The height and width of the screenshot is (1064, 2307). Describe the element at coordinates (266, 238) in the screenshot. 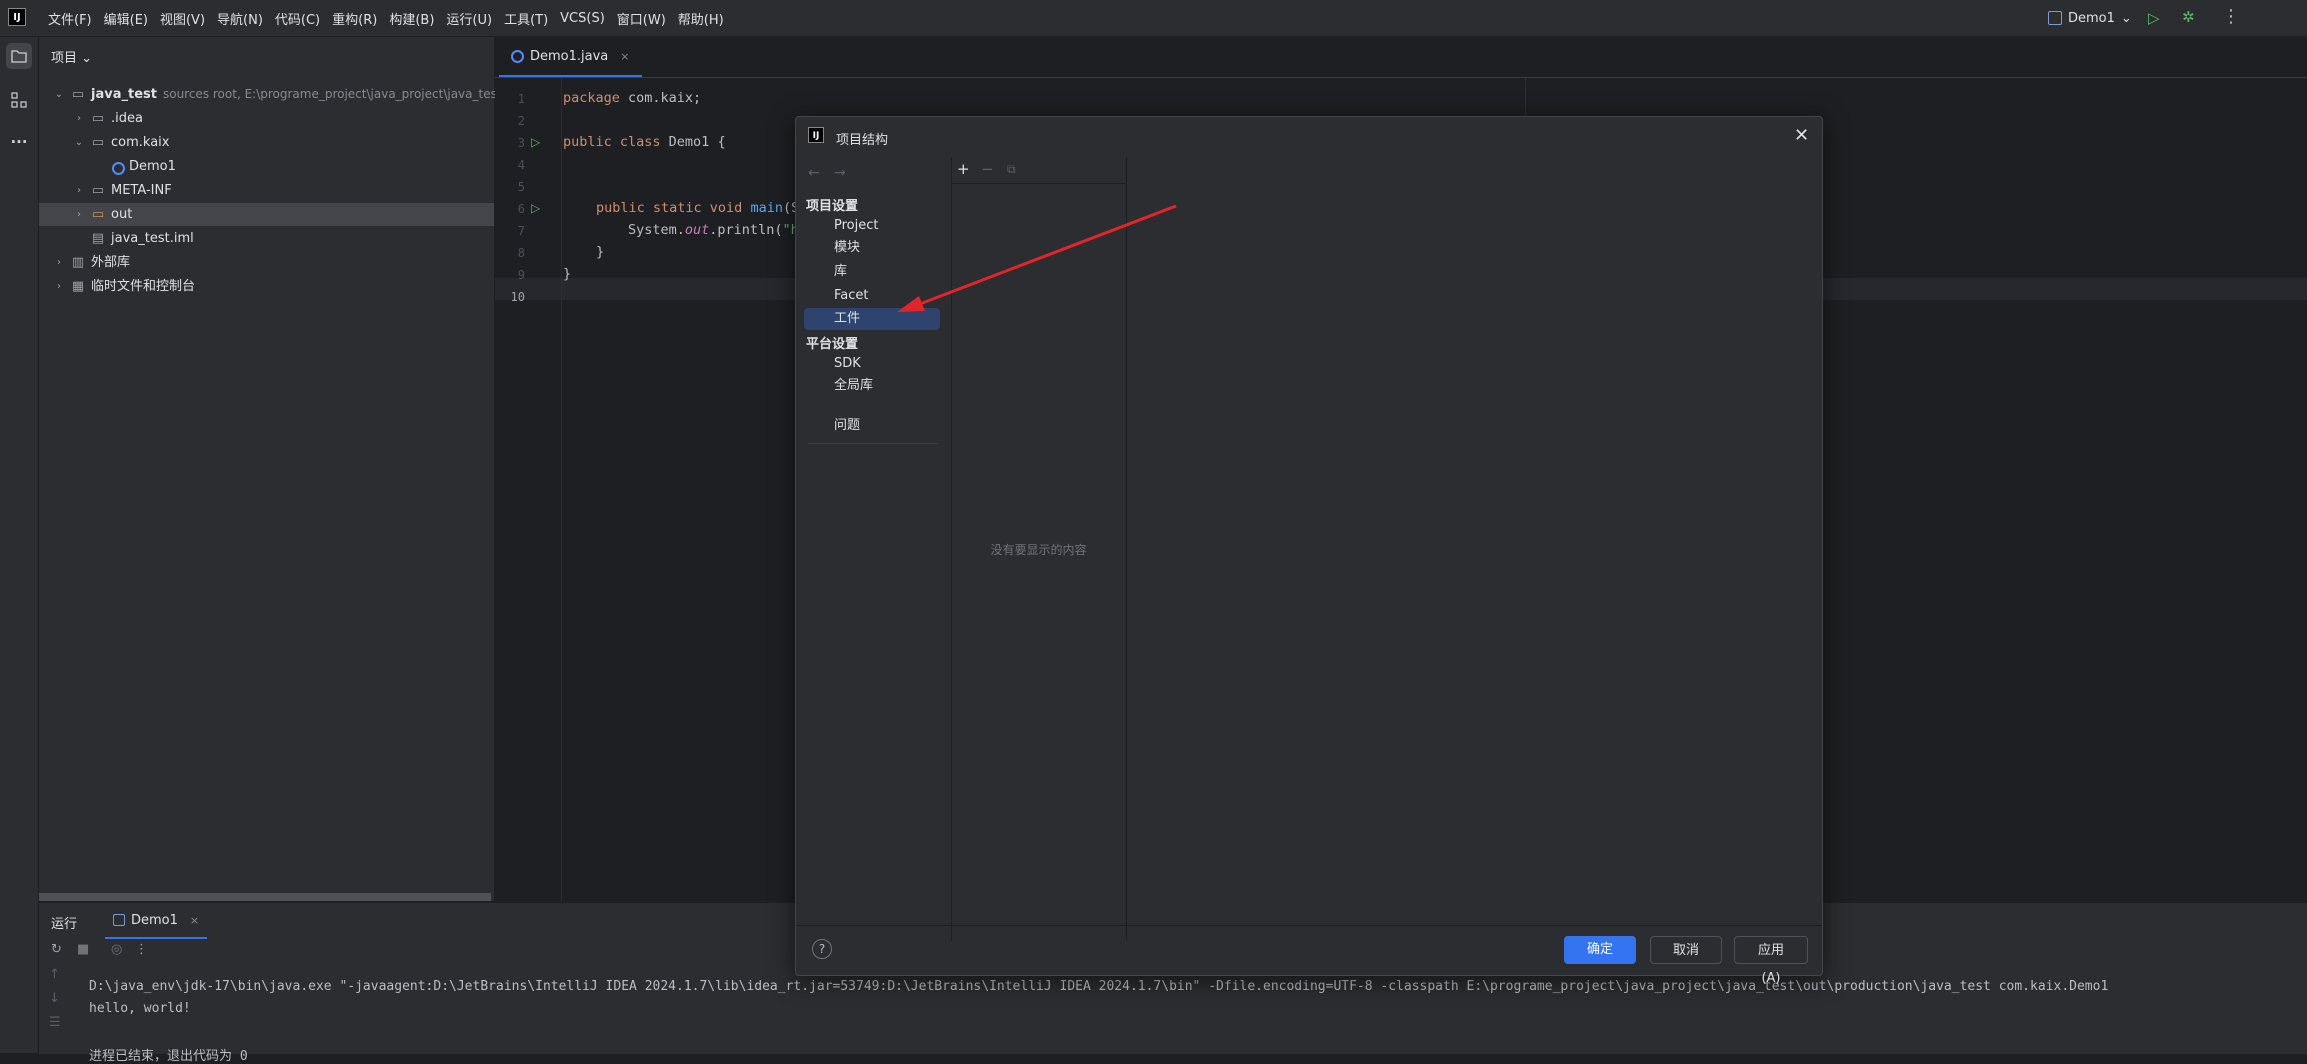

I see `tree-item-java-test-iml: ▤ java_test.iml` at that location.